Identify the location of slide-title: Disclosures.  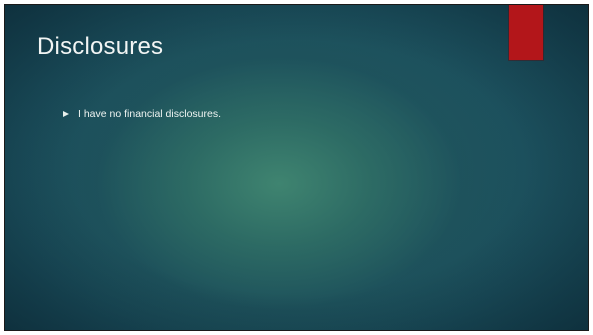
(100, 46).